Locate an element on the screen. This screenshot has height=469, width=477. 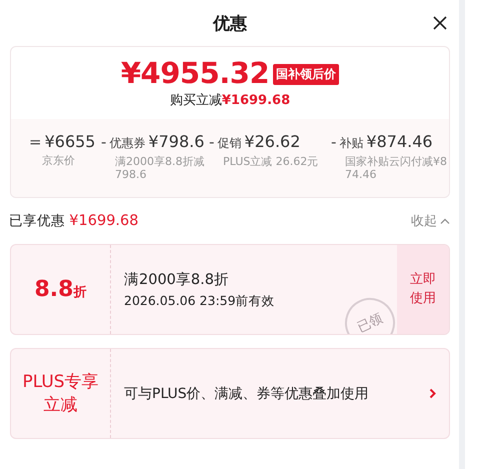
discount-value: 8.8折 is located at coordinates (60, 289).